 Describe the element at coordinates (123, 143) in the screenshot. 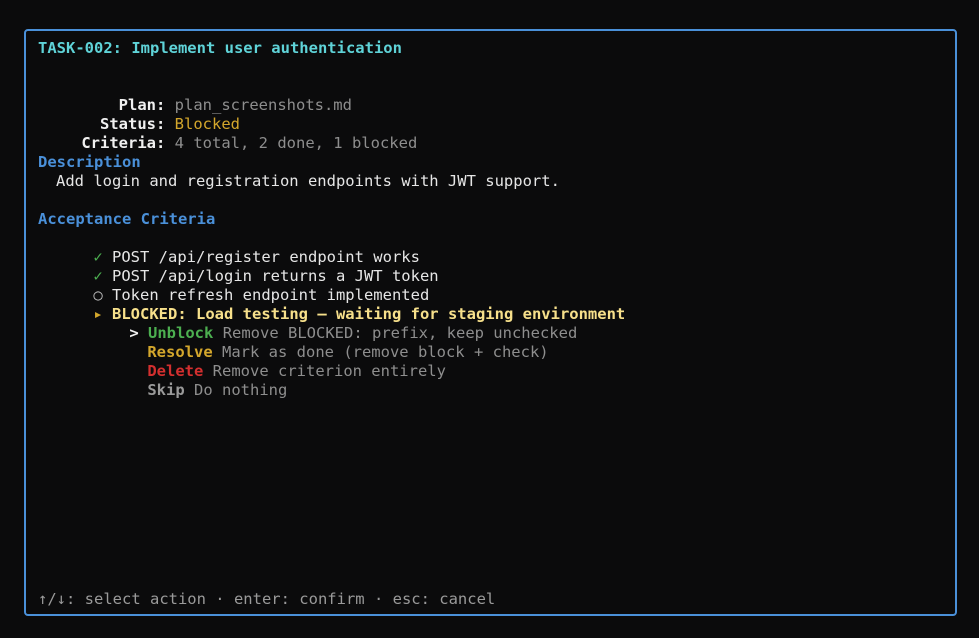

I see `meta-criteria-label: Criteria:` at that location.